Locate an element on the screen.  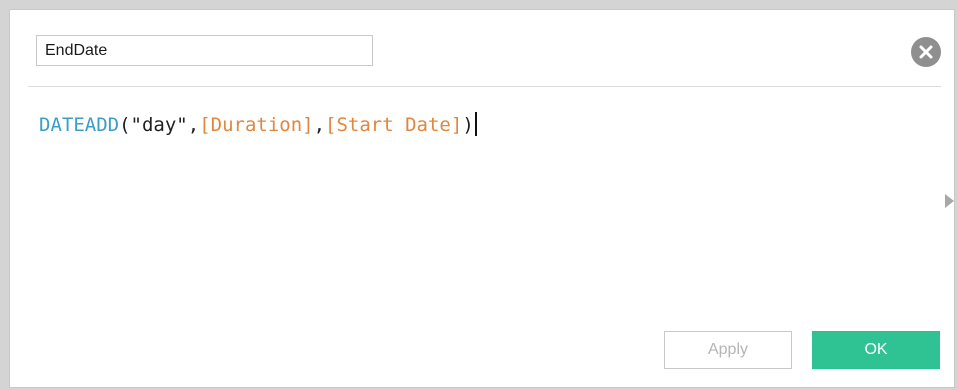
text-cursor is located at coordinates (475, 124).